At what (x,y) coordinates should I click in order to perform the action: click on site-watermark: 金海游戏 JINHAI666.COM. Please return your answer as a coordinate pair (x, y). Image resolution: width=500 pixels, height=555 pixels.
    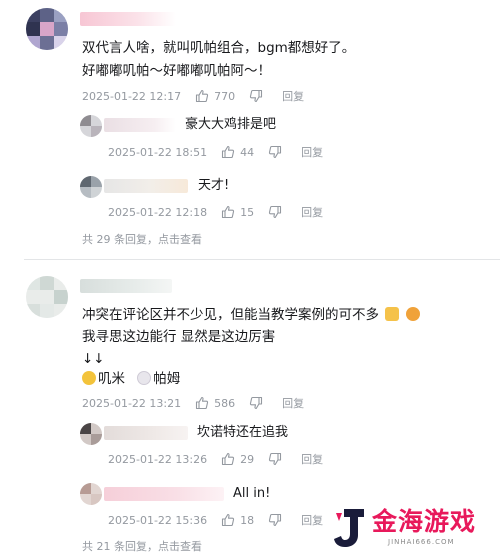
    Looking at the image, I should click on (410, 528).